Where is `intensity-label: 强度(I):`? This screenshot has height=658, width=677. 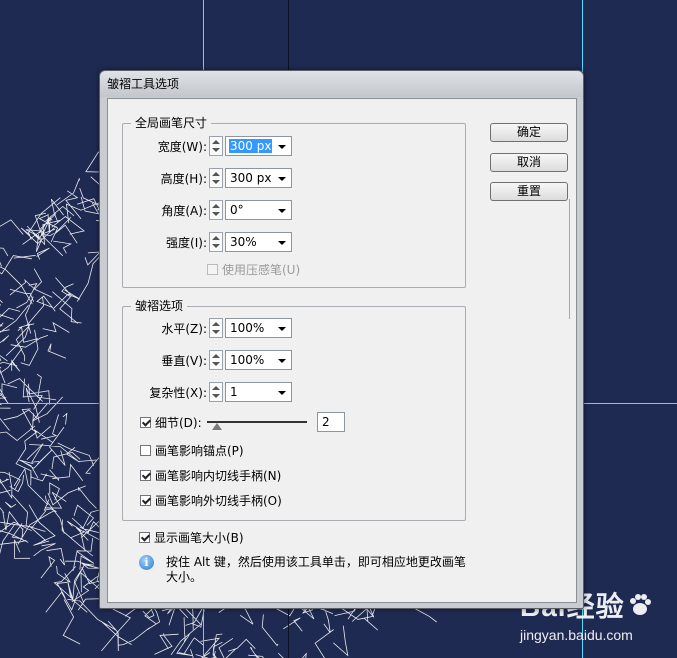 intensity-label: 强度(I): is located at coordinates (186, 243).